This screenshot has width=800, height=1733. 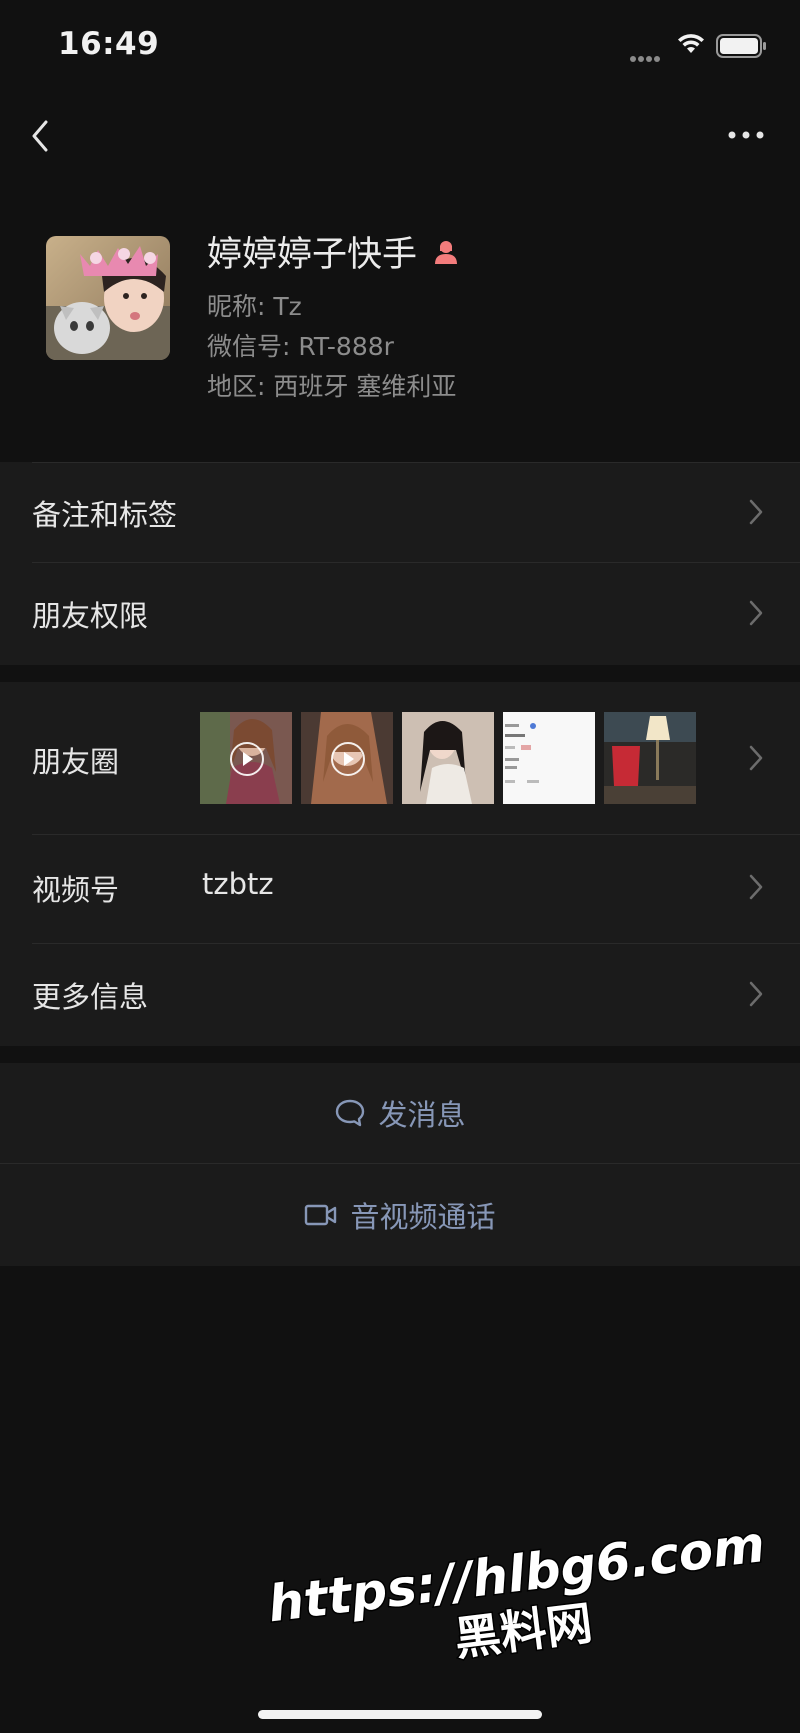 I want to click on profile-name-line: 婷婷婷子快手, so click(x=334, y=251).